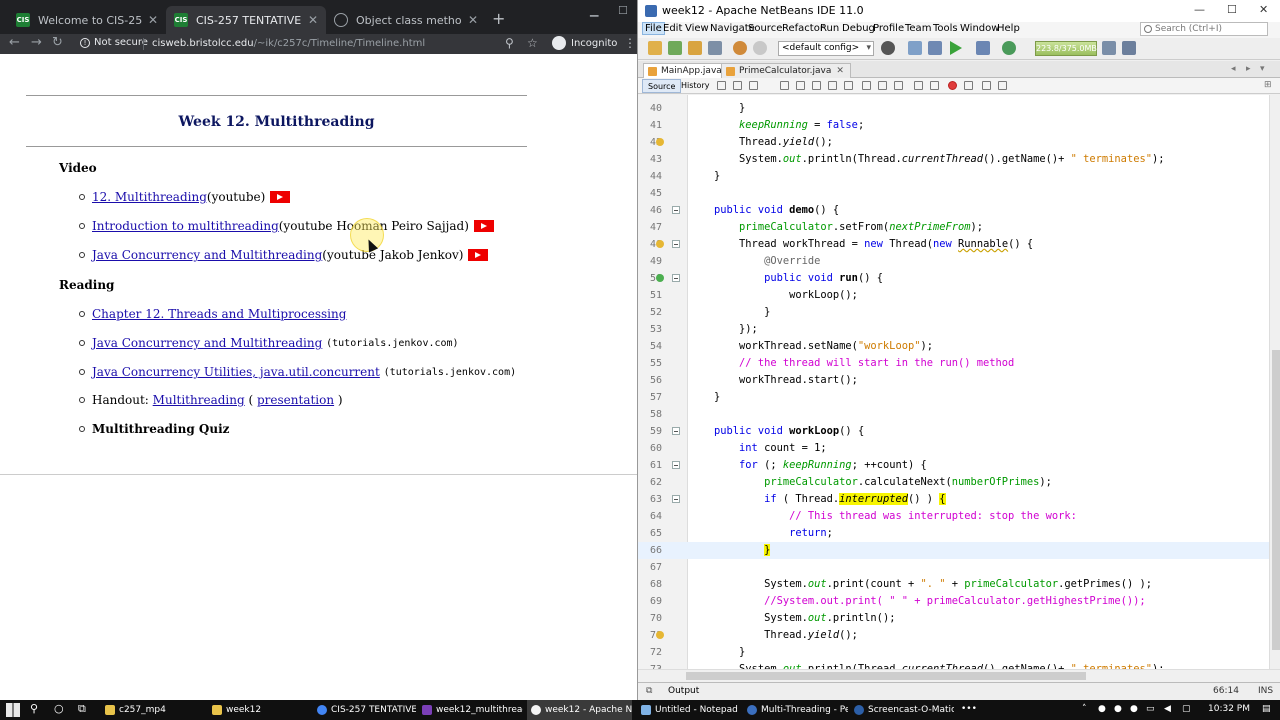 Image resolution: width=1280 pixels, height=720 pixels. What do you see at coordinates (1229, 709) in the screenshot?
I see `clock: 10:32 PM` at bounding box center [1229, 709].